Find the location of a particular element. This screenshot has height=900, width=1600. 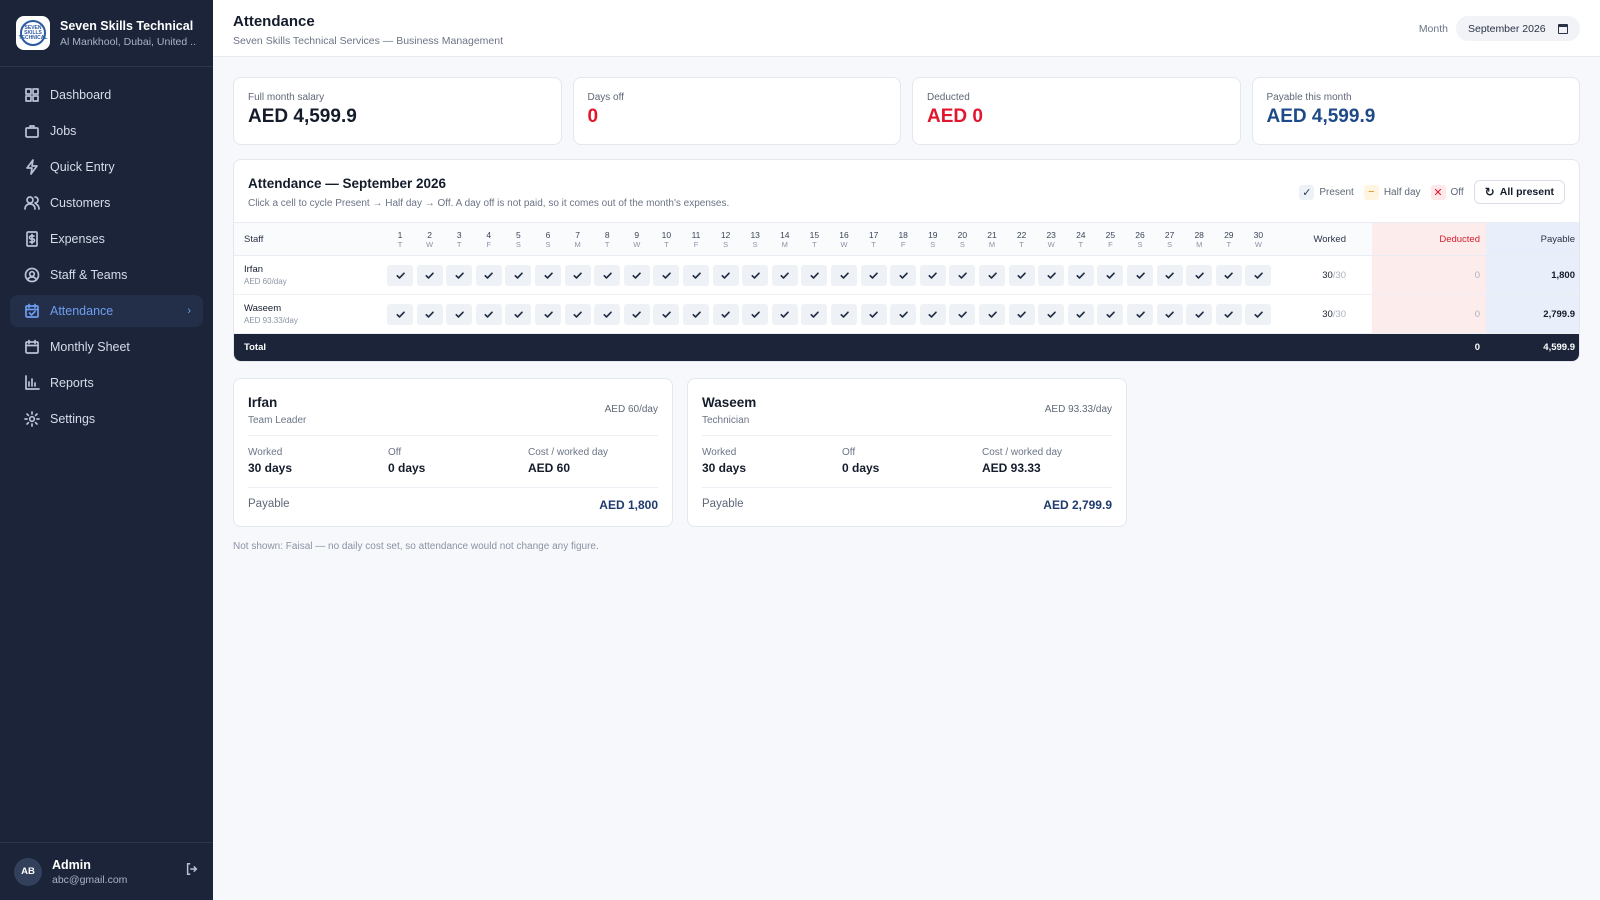

worked-cell: 30/30 is located at coordinates (1314, 275).